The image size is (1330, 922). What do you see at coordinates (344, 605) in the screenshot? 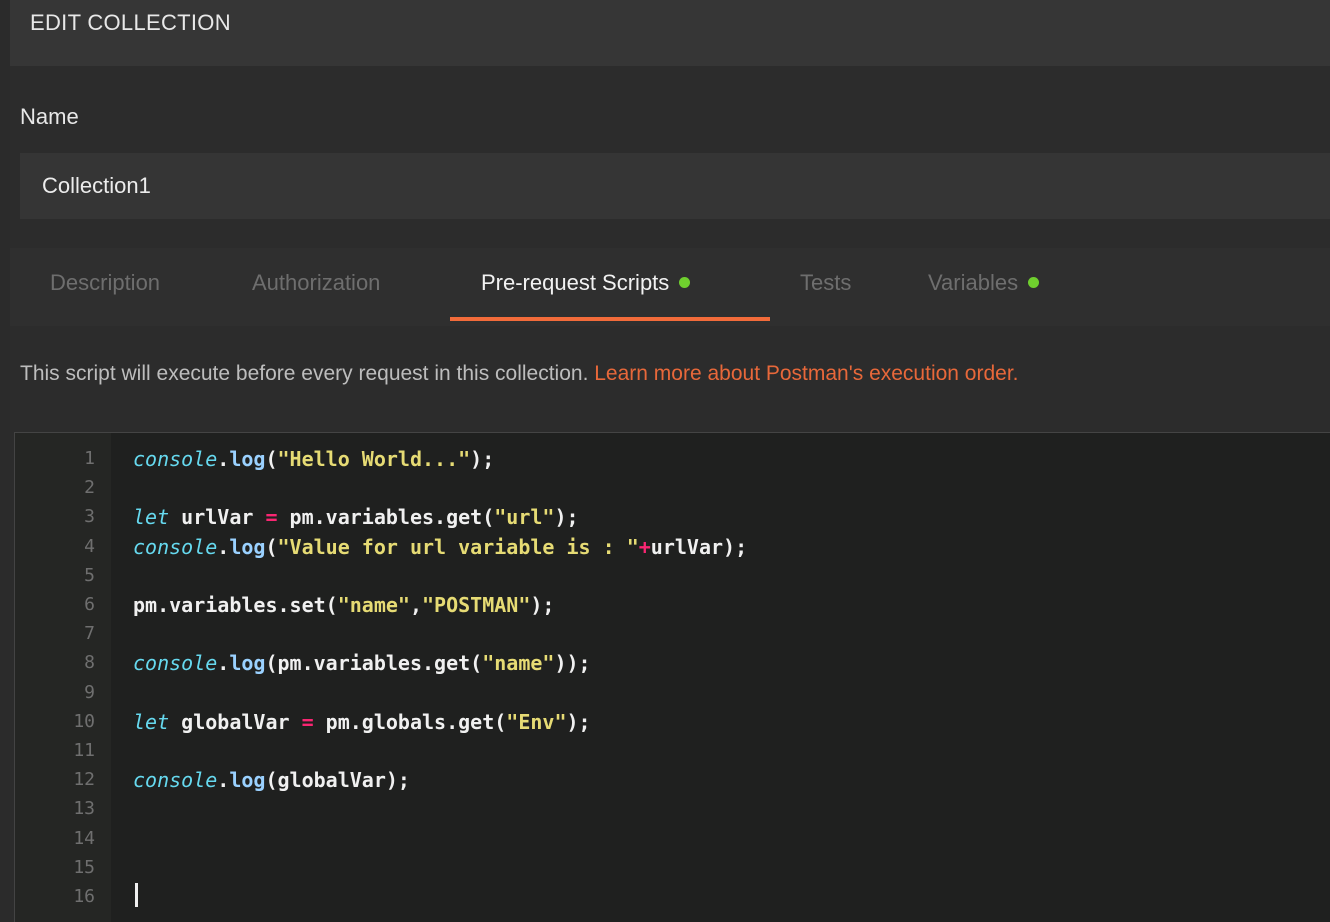
I see `code-text: pm.variables.set("name","POSTMAN");` at bounding box center [344, 605].